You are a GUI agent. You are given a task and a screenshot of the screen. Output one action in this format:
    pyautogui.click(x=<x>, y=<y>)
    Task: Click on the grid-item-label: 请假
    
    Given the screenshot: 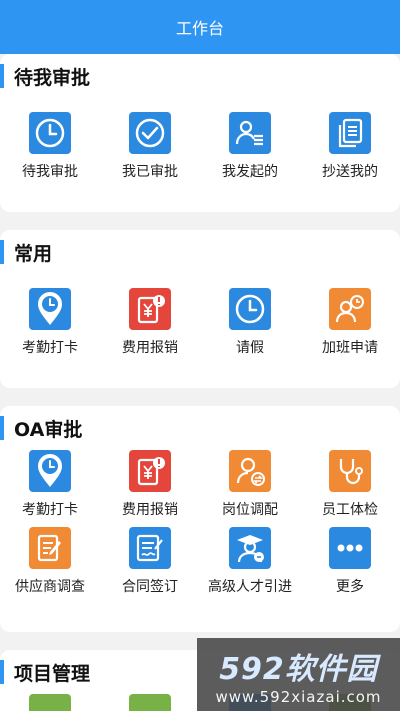 What is the action you would take?
    pyautogui.click(x=250, y=348)
    